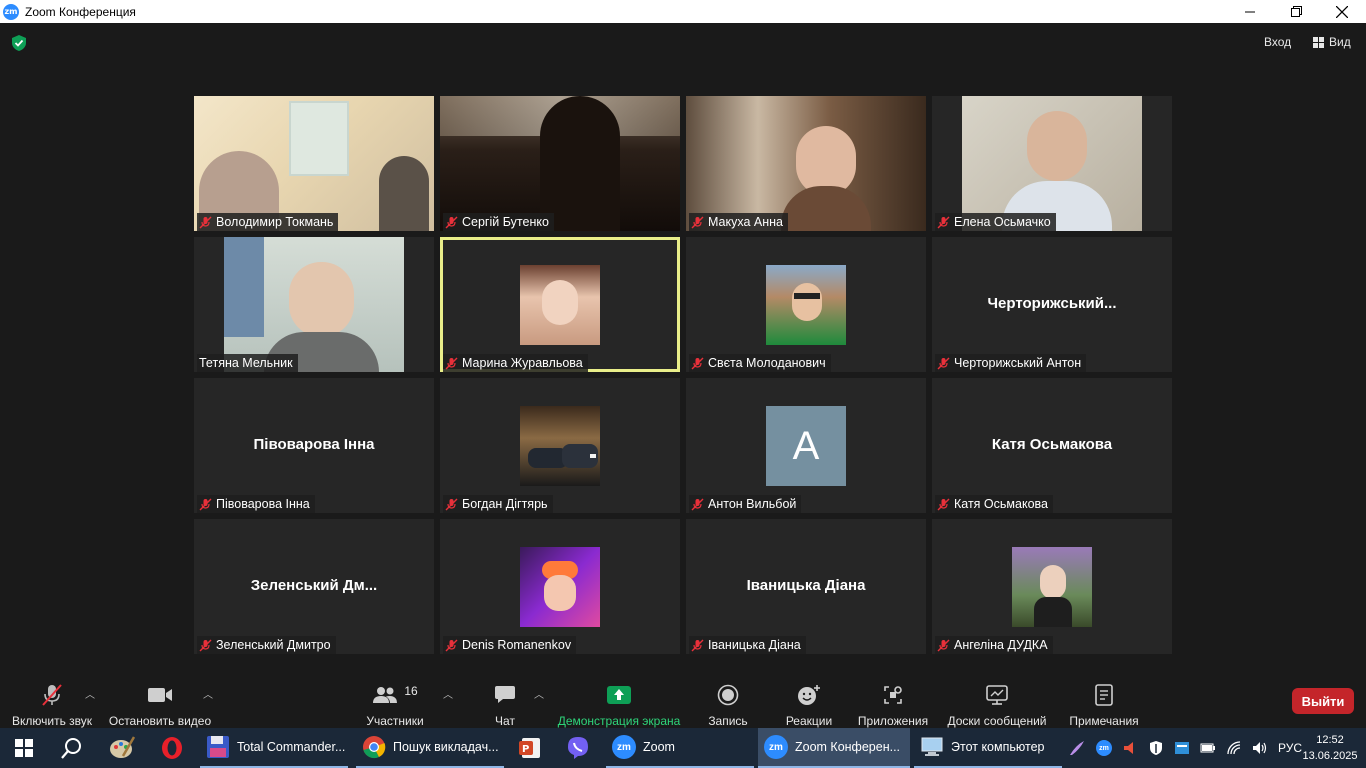  What do you see at coordinates (218, 747) in the screenshot?
I see `floppy-disk-icon` at bounding box center [218, 747].